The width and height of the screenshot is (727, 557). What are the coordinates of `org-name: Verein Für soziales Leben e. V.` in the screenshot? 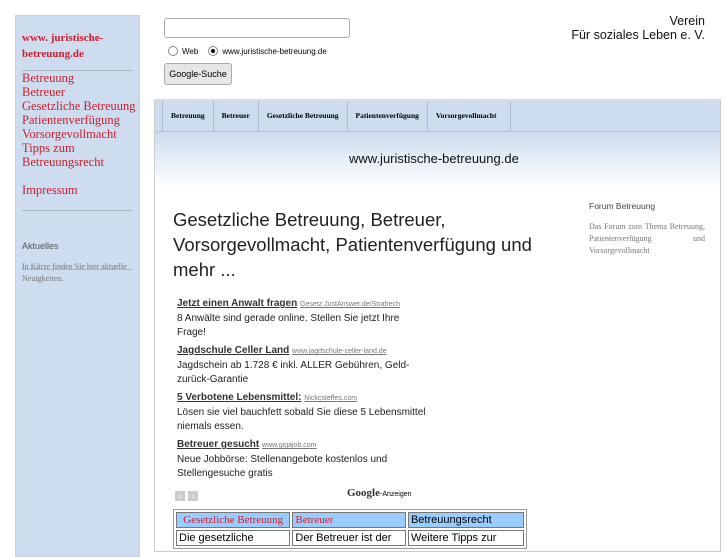 It's located at (638, 28).